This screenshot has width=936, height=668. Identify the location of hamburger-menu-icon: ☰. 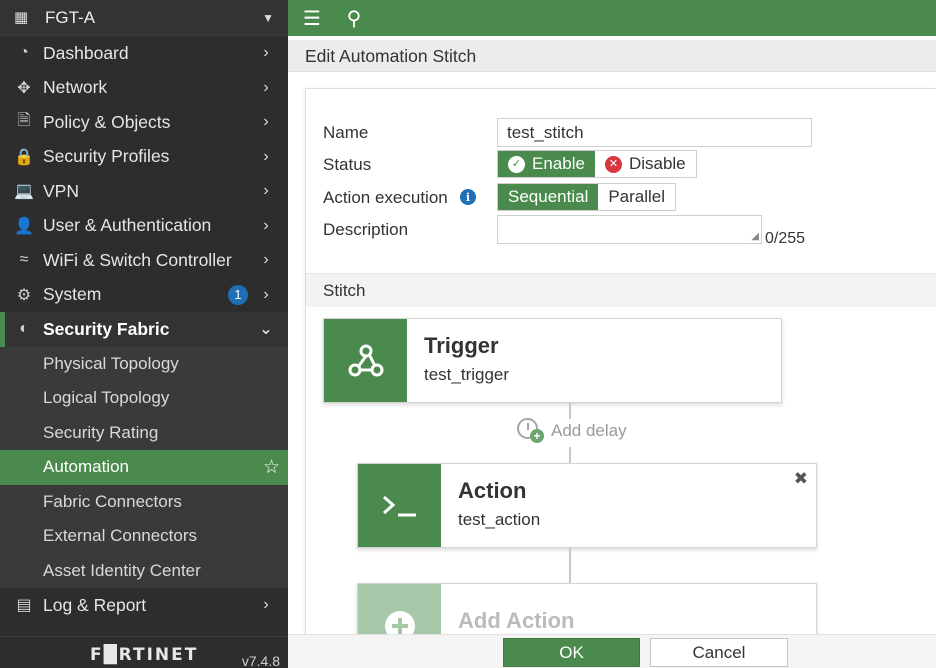
(312, 18).